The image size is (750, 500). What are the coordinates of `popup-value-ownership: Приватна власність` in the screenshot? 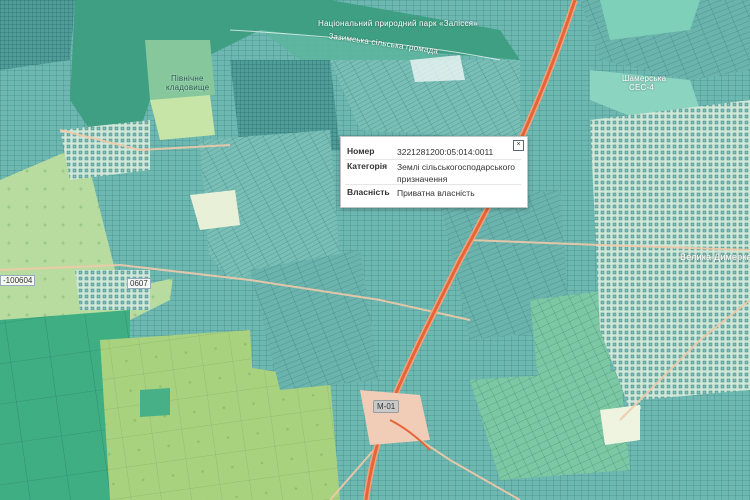 It's located at (436, 193).